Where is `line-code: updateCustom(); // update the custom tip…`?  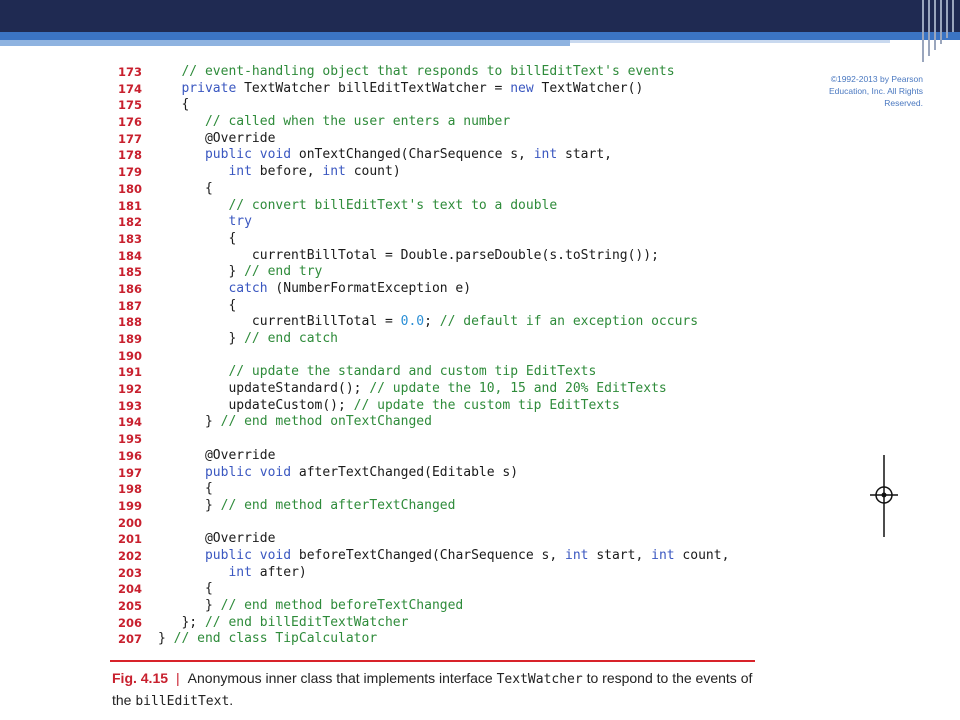 line-code: updateCustom(); // update the custom tip… is located at coordinates (388, 406).